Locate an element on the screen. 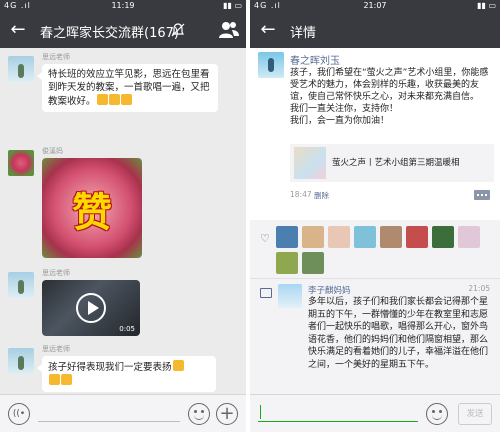 The image size is (500, 432). comment-author: 李子麒妈妈 is located at coordinates (329, 290).